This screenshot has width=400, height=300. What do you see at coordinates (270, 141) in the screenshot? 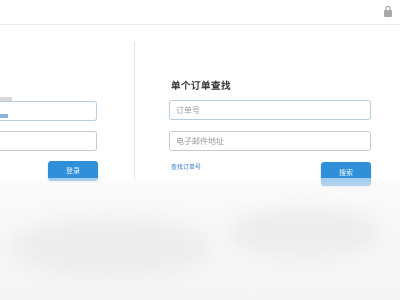
I see `email-field: 电子邮件地址` at bounding box center [270, 141].